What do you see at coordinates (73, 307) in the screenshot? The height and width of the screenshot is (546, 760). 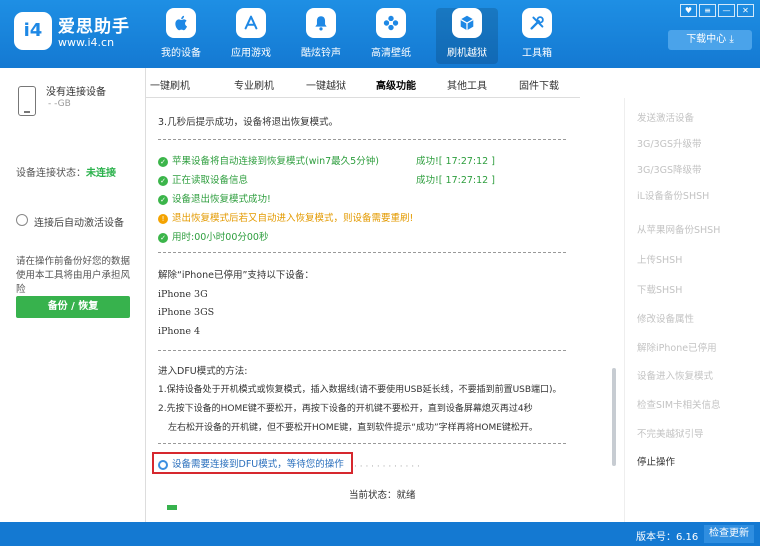 I see `backup-restore-button: 备份 / 恢复` at bounding box center [73, 307].